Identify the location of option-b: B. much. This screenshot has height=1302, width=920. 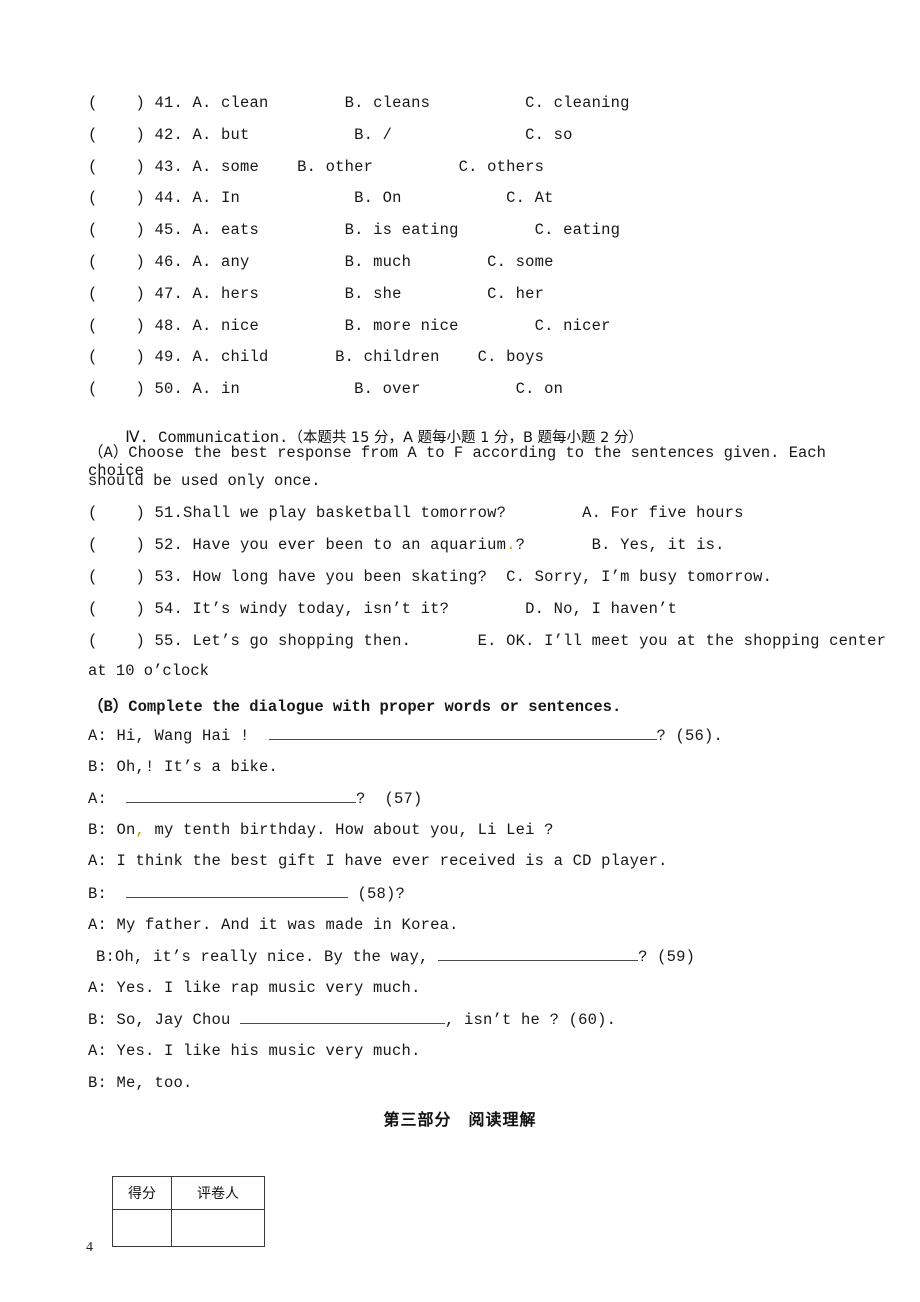
(378, 262).